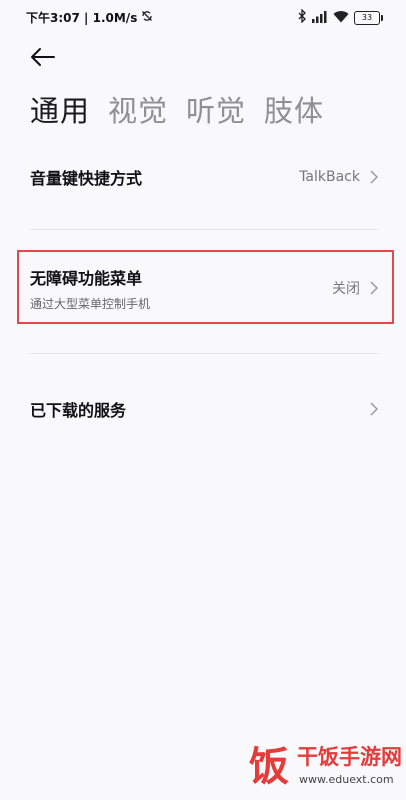 The image size is (406, 800). Describe the element at coordinates (346, 289) in the screenshot. I see `accessibility-menu-value: 关闭` at that location.